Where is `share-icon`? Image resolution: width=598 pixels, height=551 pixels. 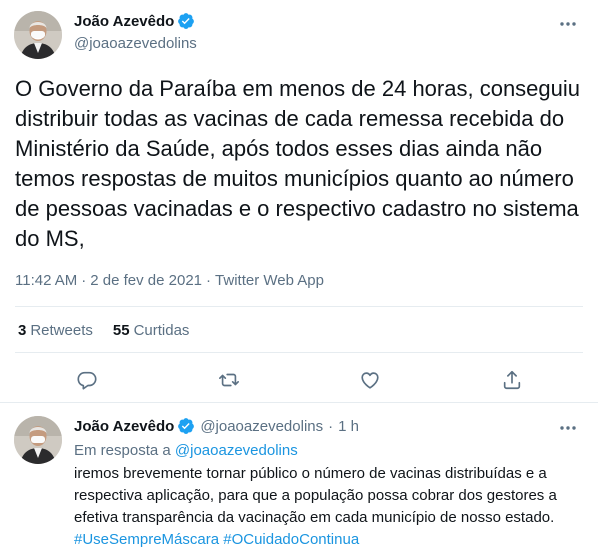 share-icon is located at coordinates (512, 380).